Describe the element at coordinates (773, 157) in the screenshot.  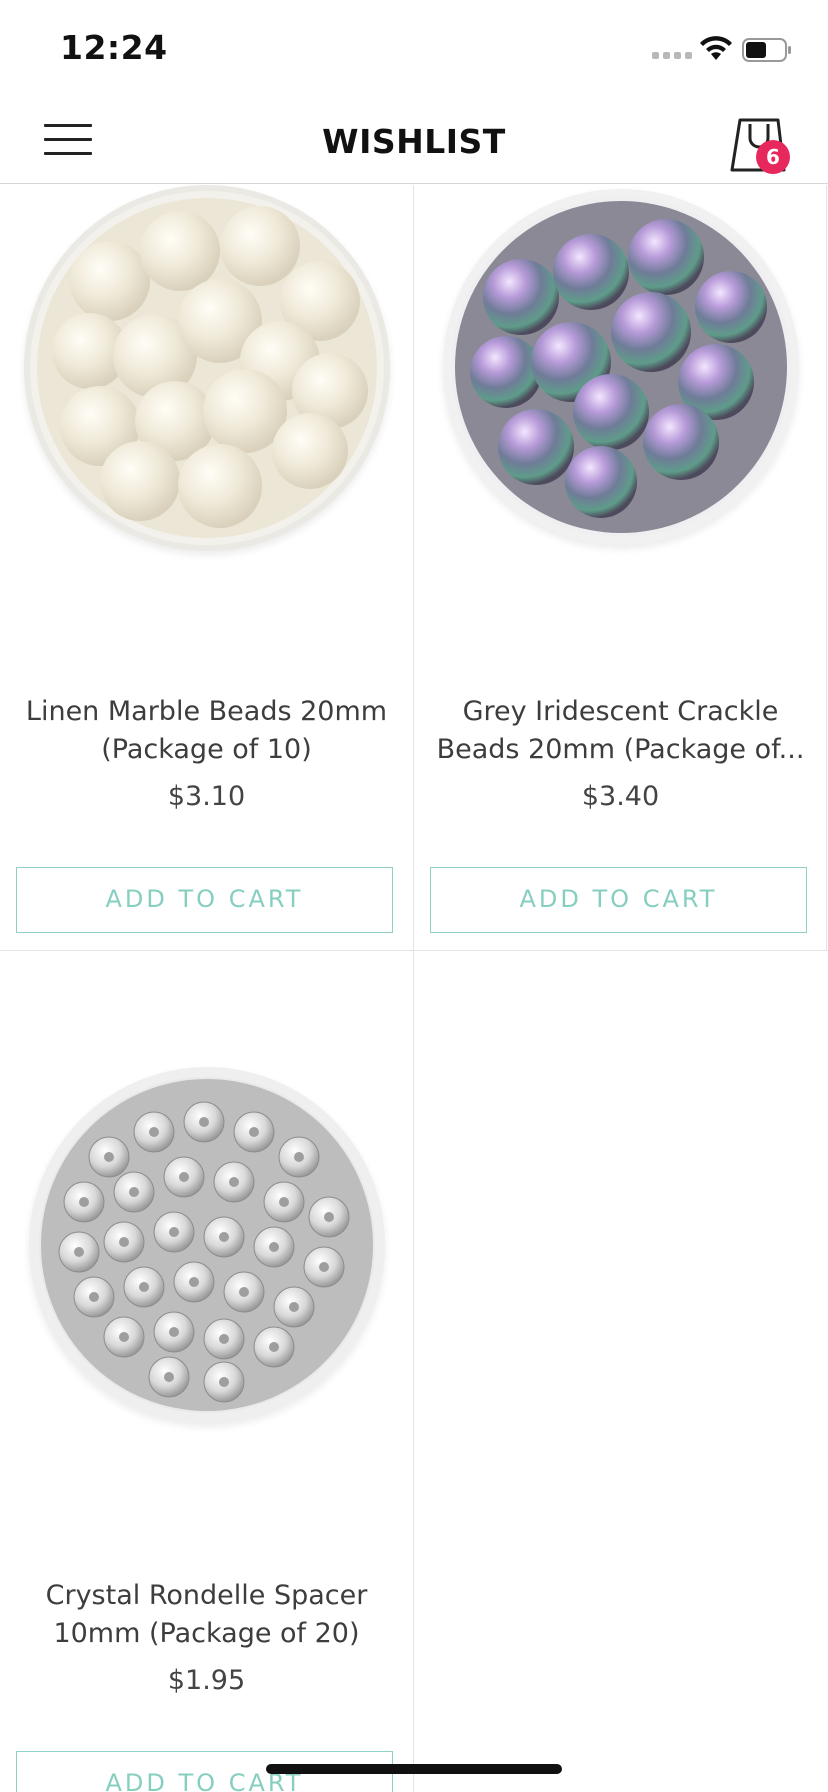
I see `cart-count-badge: 6` at that location.